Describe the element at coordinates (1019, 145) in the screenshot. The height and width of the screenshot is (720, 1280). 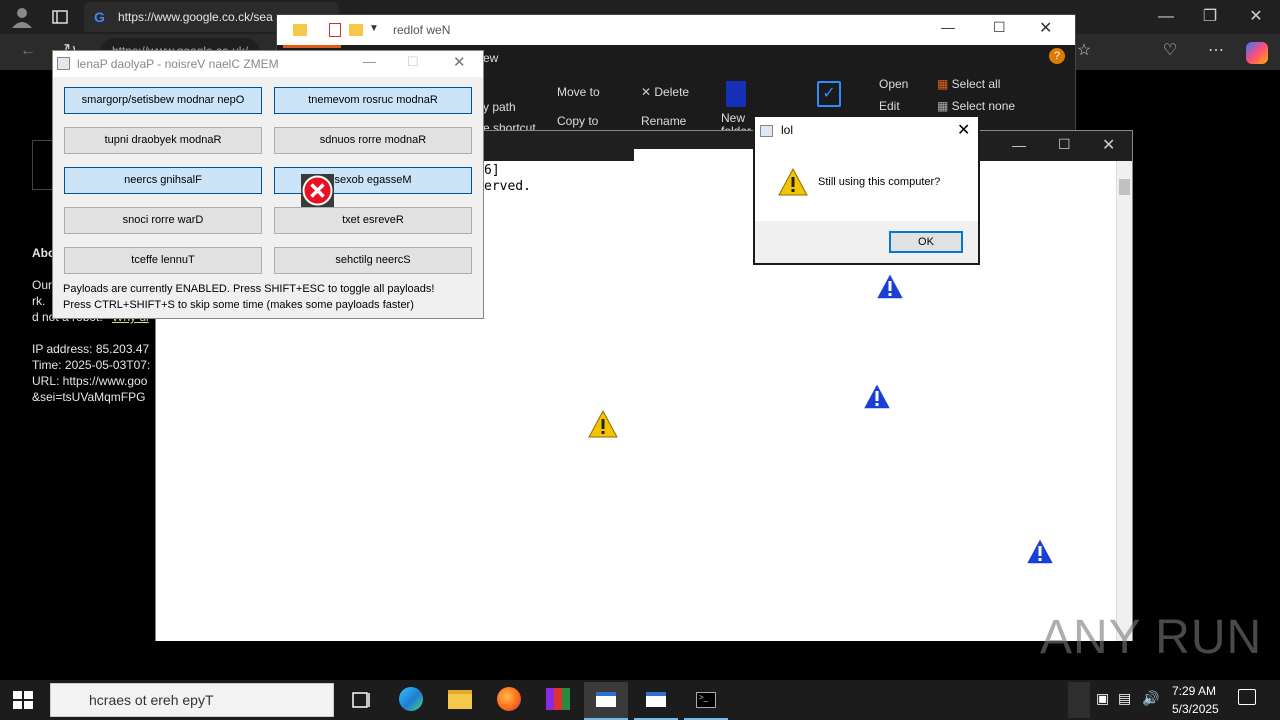
I see `console-minimize-button: —` at that location.